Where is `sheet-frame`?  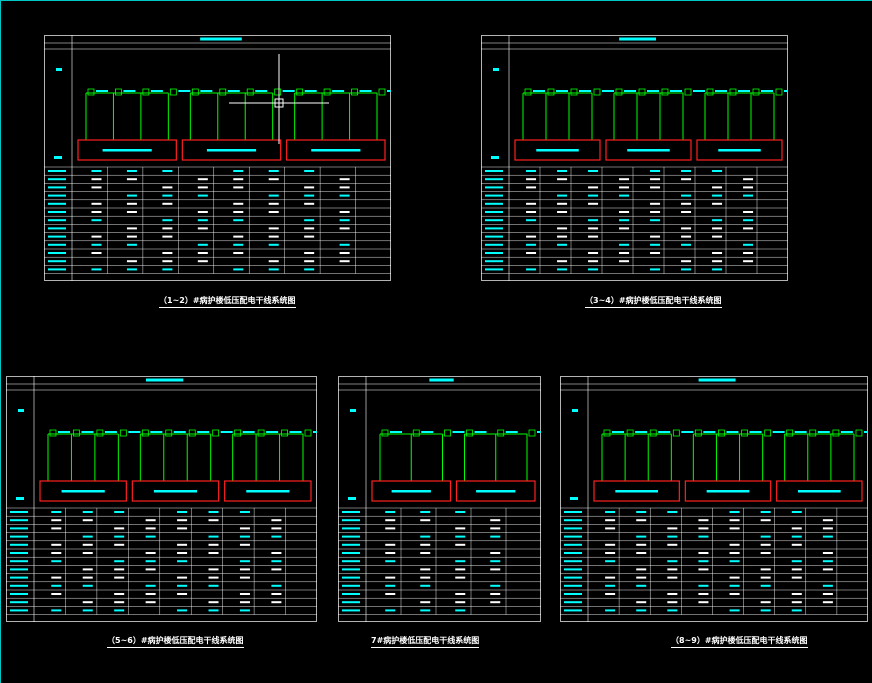 sheet-frame is located at coordinates (439, 499).